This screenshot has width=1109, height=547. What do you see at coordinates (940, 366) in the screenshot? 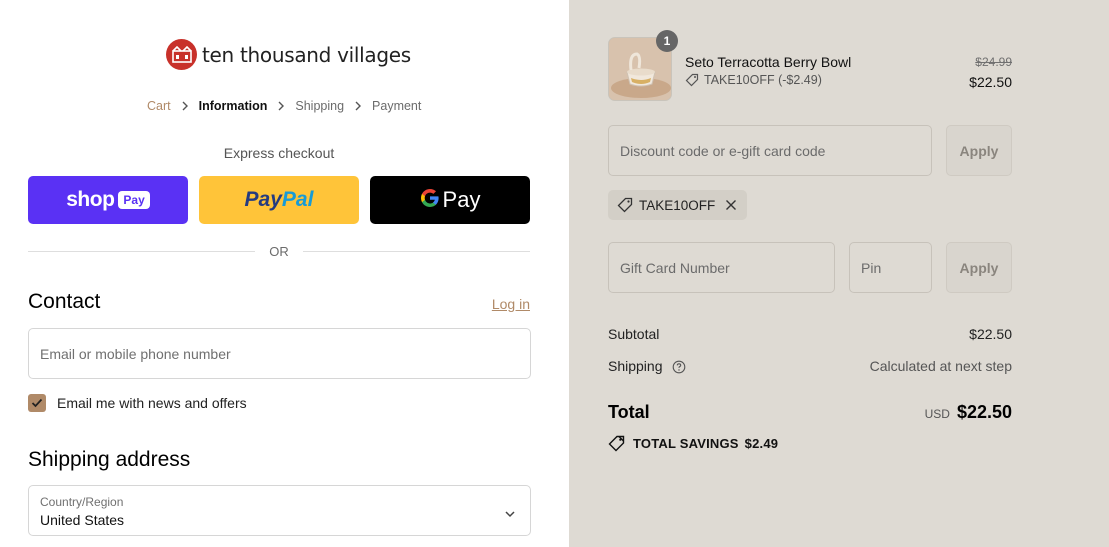
I see `shipping-value: Calculated at next step` at bounding box center [940, 366].